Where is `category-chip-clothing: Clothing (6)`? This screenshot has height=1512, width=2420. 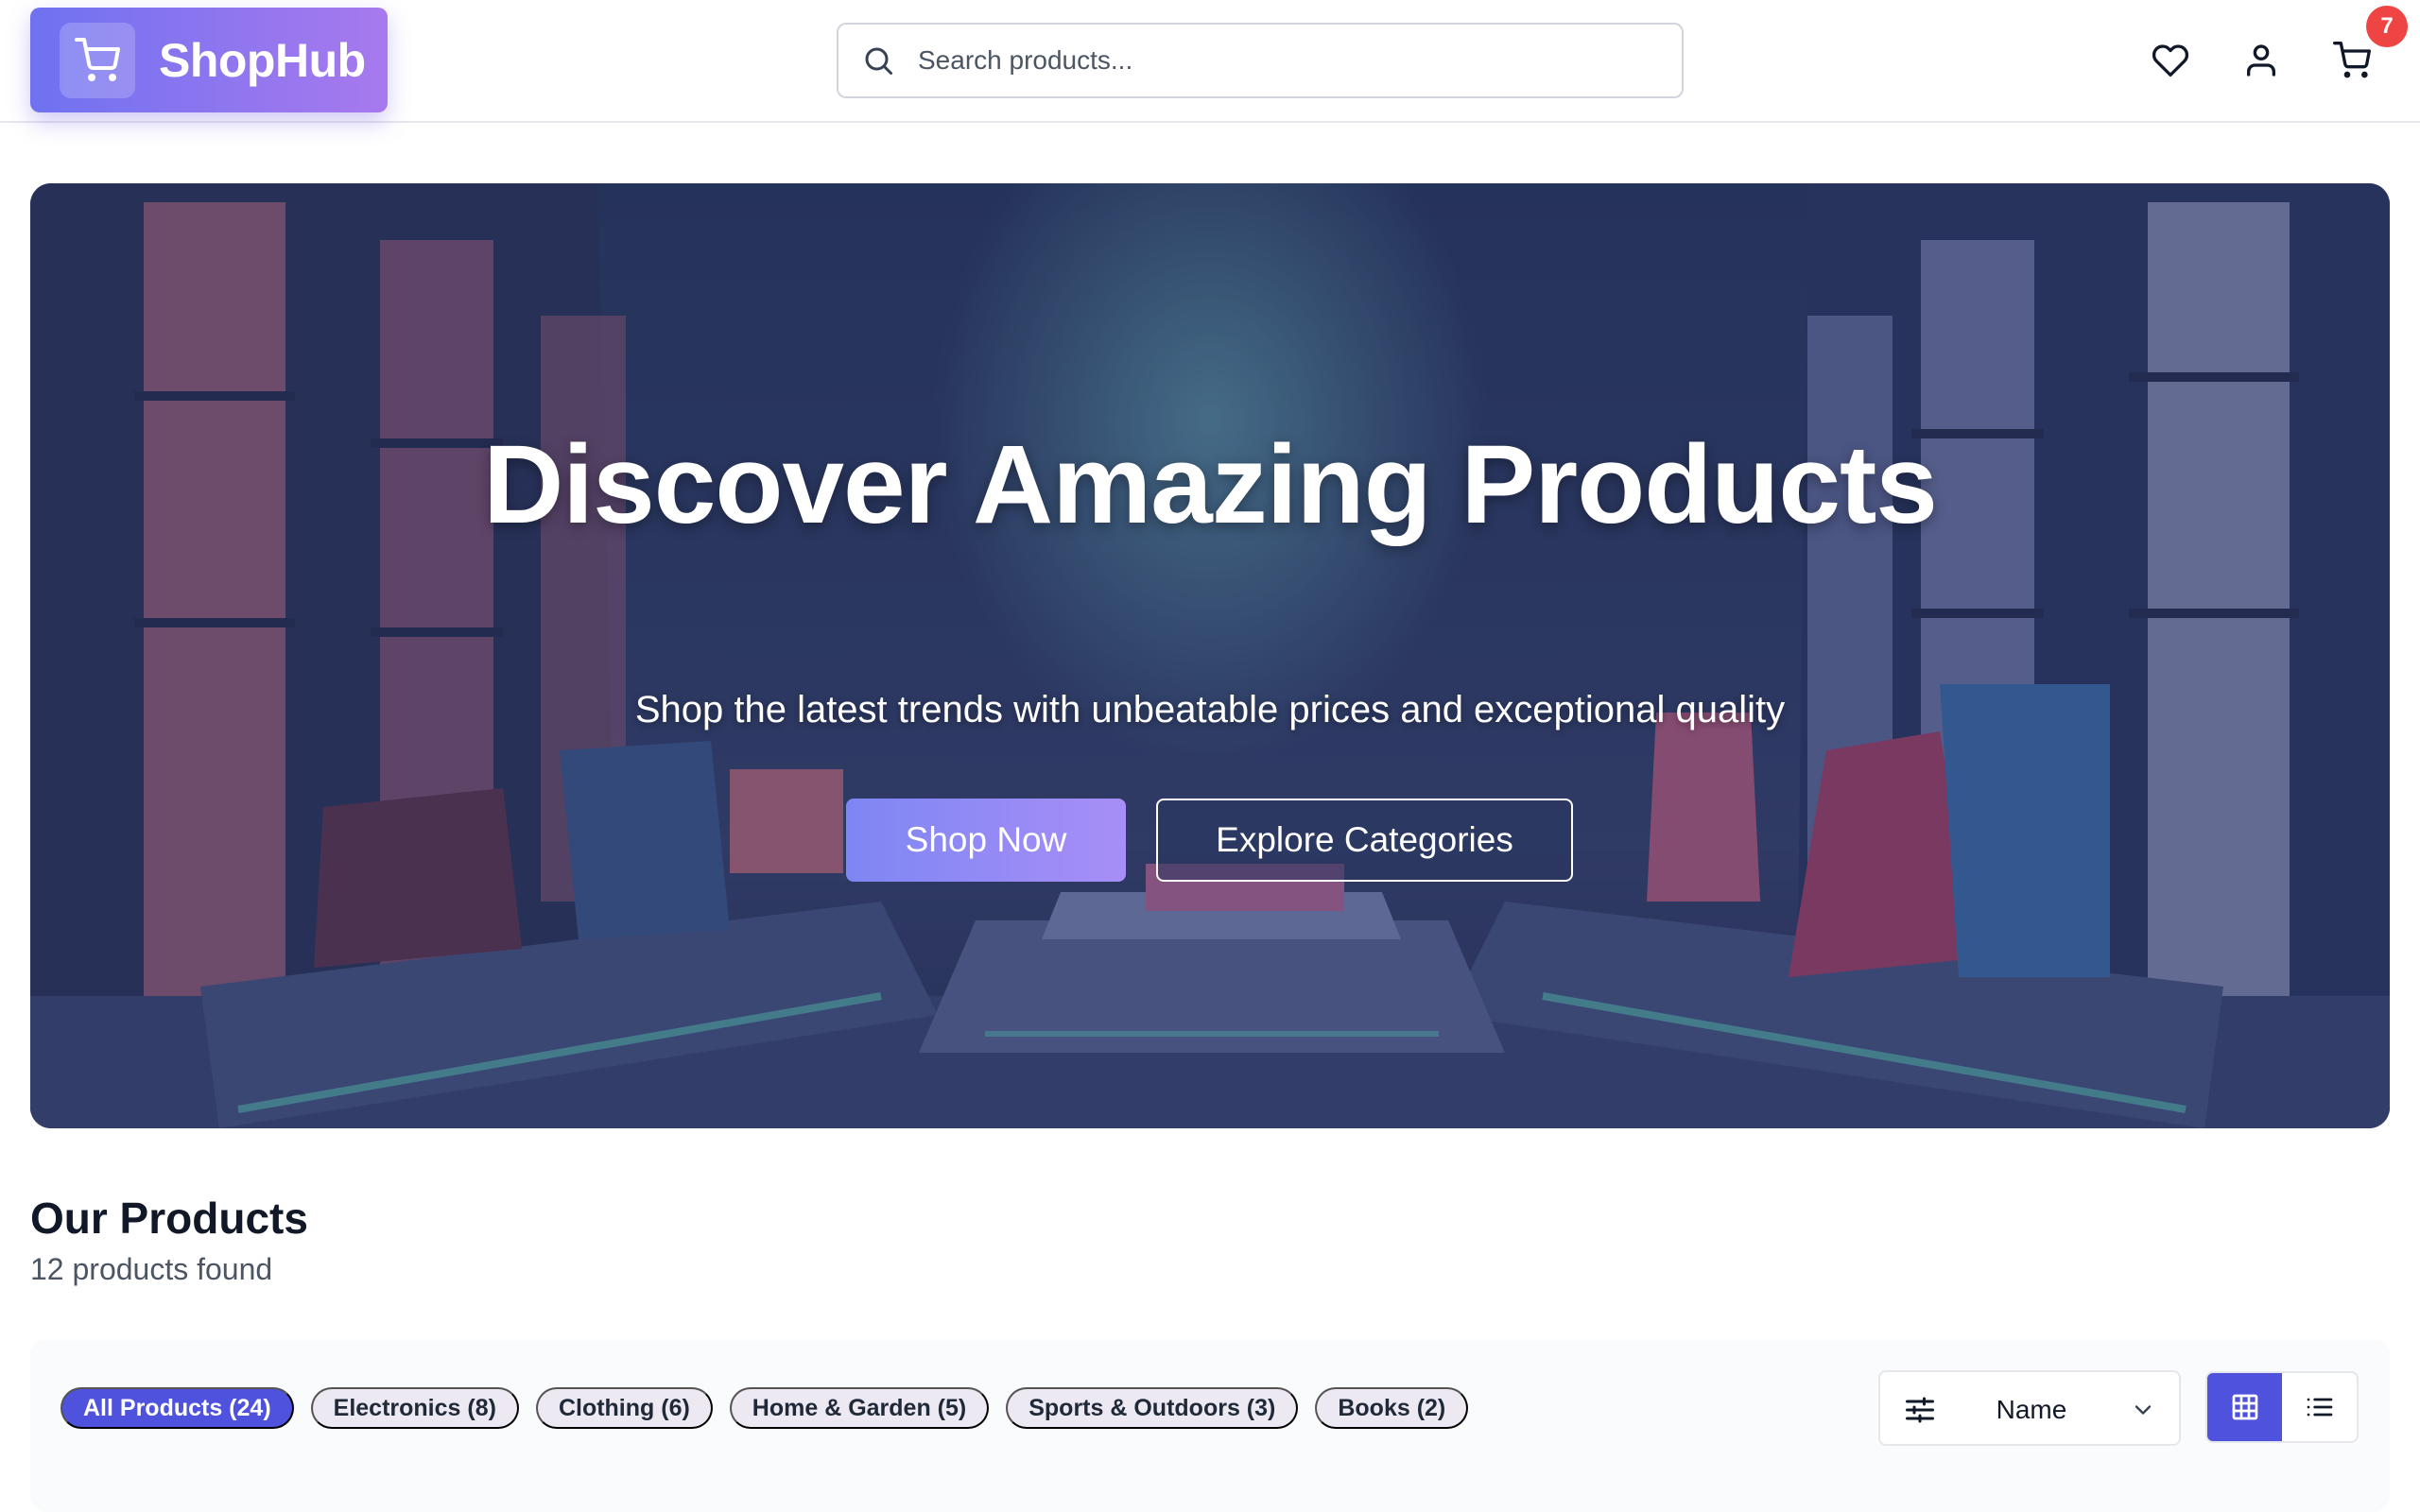
category-chip-clothing: Clothing (6) is located at coordinates (624, 1408).